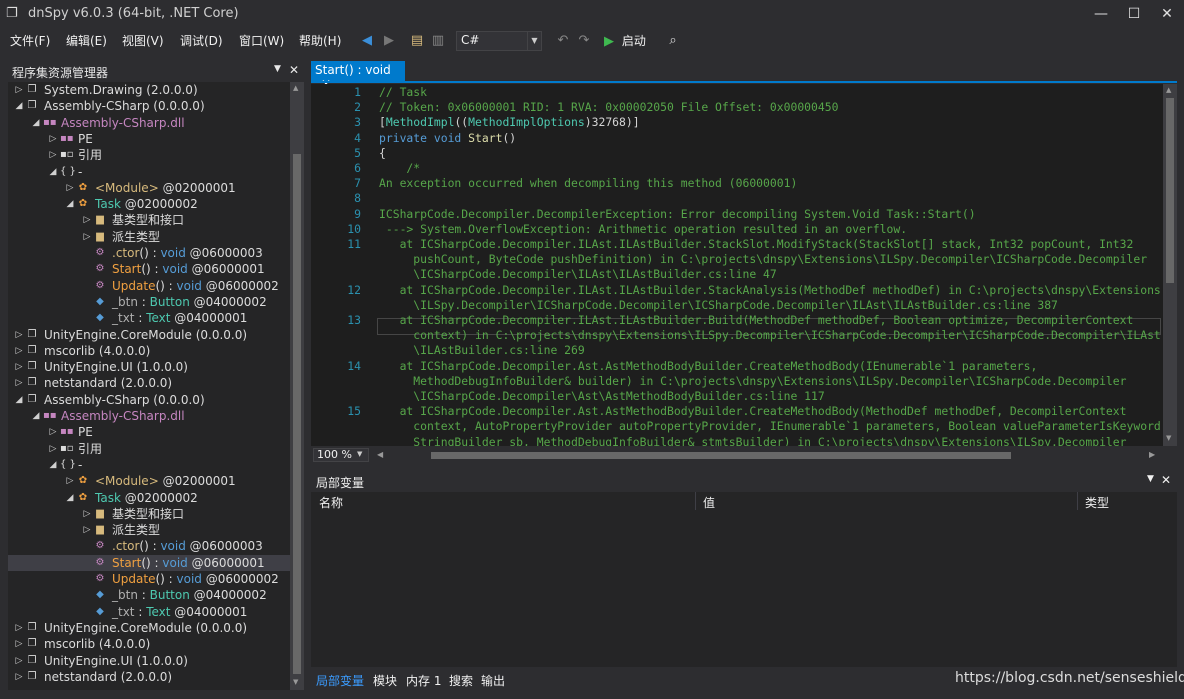 The height and width of the screenshot is (699, 1184). Describe the element at coordinates (389, 41) in the screenshot. I see `forward-icon: ▶` at that location.